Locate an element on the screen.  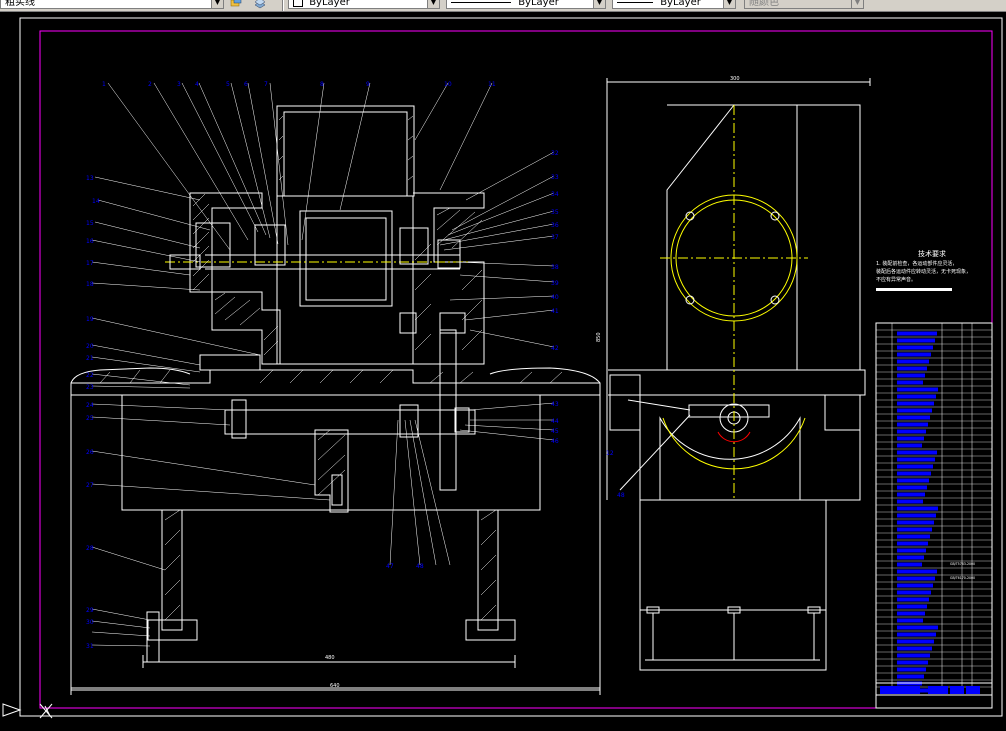
dim-base-width: 480 is located at coordinates (330, 658).